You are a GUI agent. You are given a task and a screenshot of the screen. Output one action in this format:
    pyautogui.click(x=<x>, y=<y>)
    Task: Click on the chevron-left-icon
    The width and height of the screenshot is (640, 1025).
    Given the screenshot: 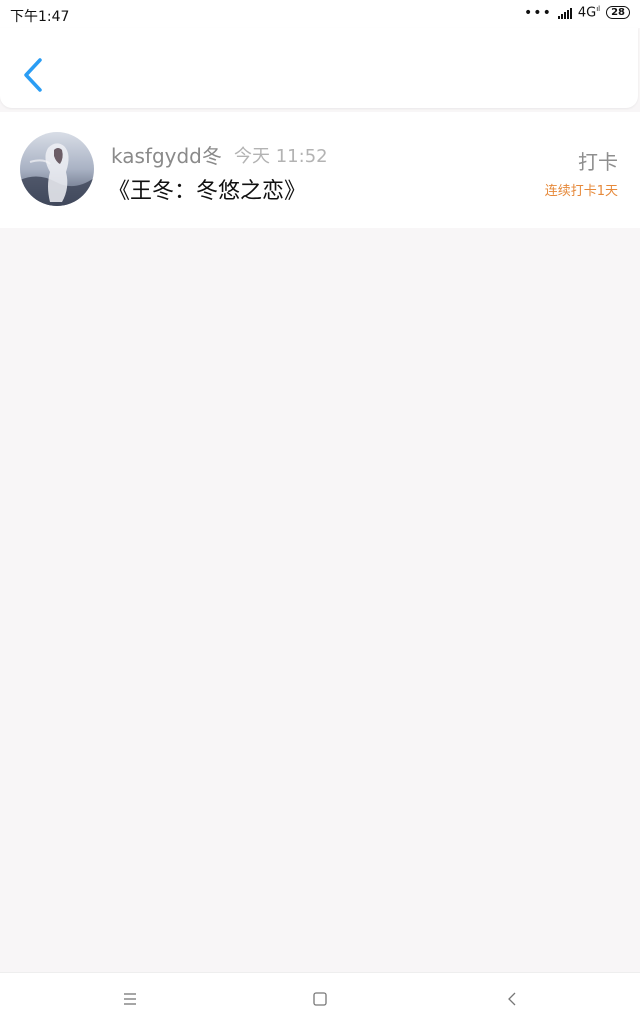 What is the action you would take?
    pyautogui.click(x=33, y=75)
    